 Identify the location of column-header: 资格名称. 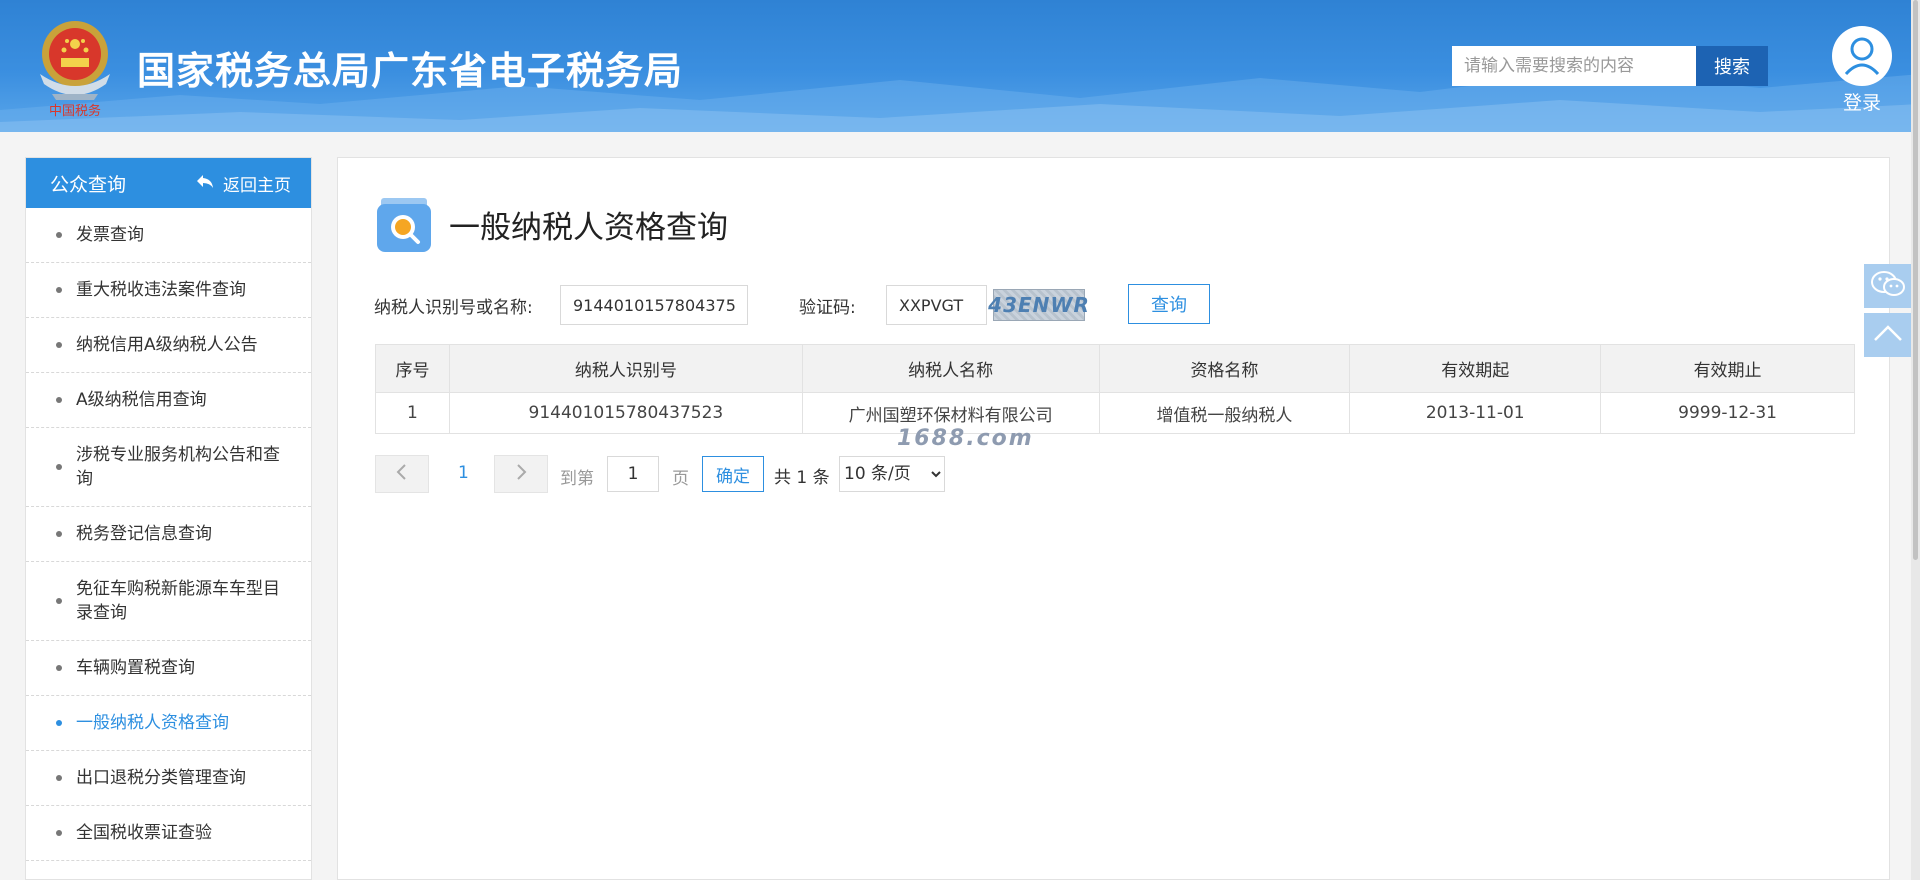
(1224, 368).